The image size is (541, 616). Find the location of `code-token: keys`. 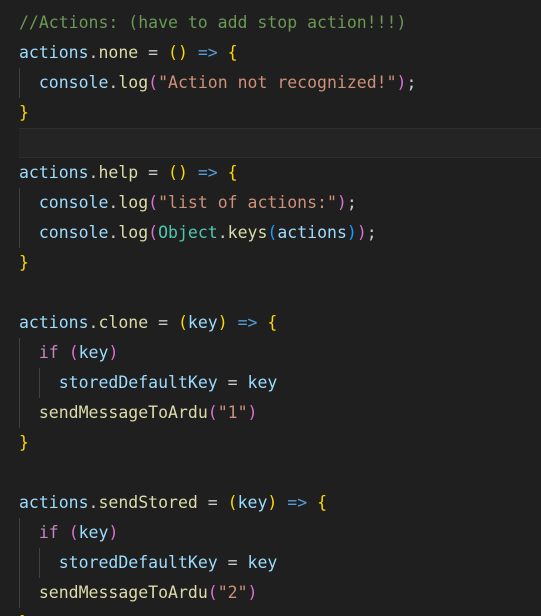

code-token: keys is located at coordinates (247, 232).